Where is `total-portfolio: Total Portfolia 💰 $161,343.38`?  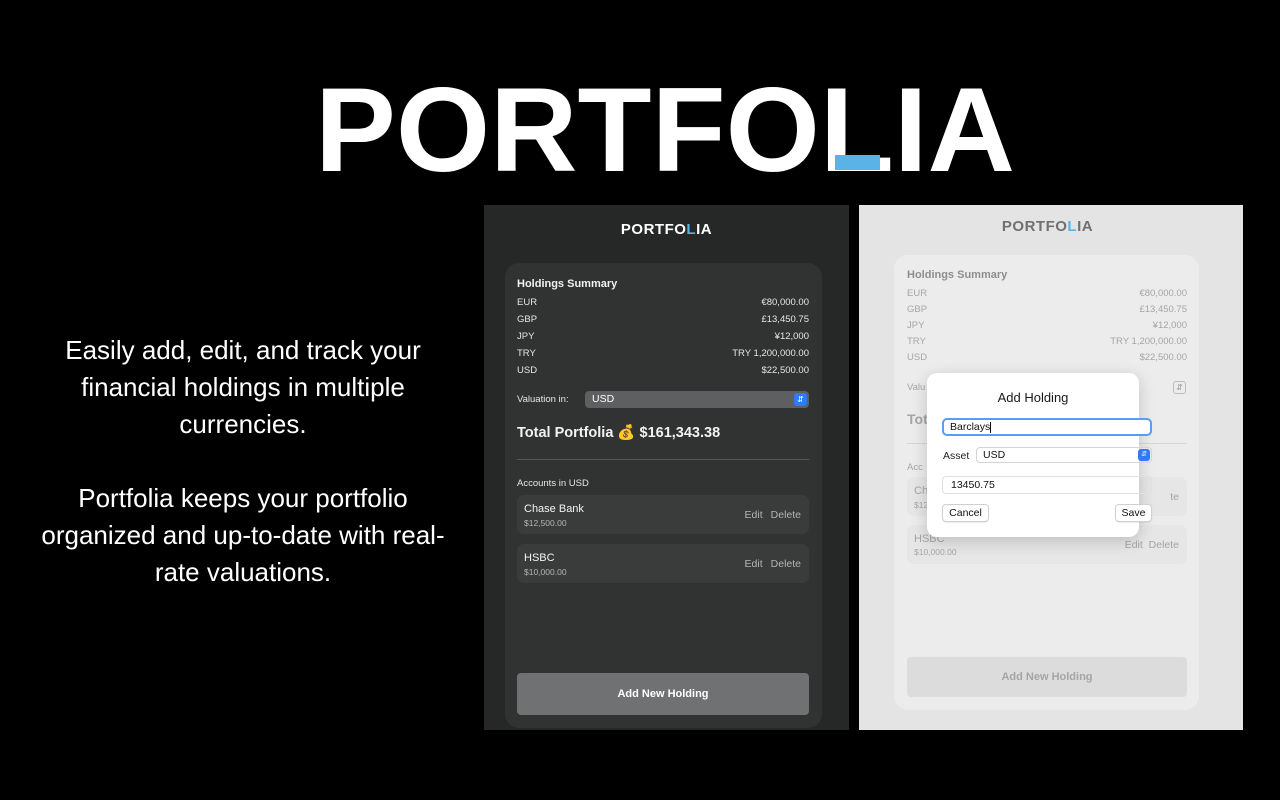 total-portfolio: Total Portfolia 💰 $161,343.38 is located at coordinates (619, 433).